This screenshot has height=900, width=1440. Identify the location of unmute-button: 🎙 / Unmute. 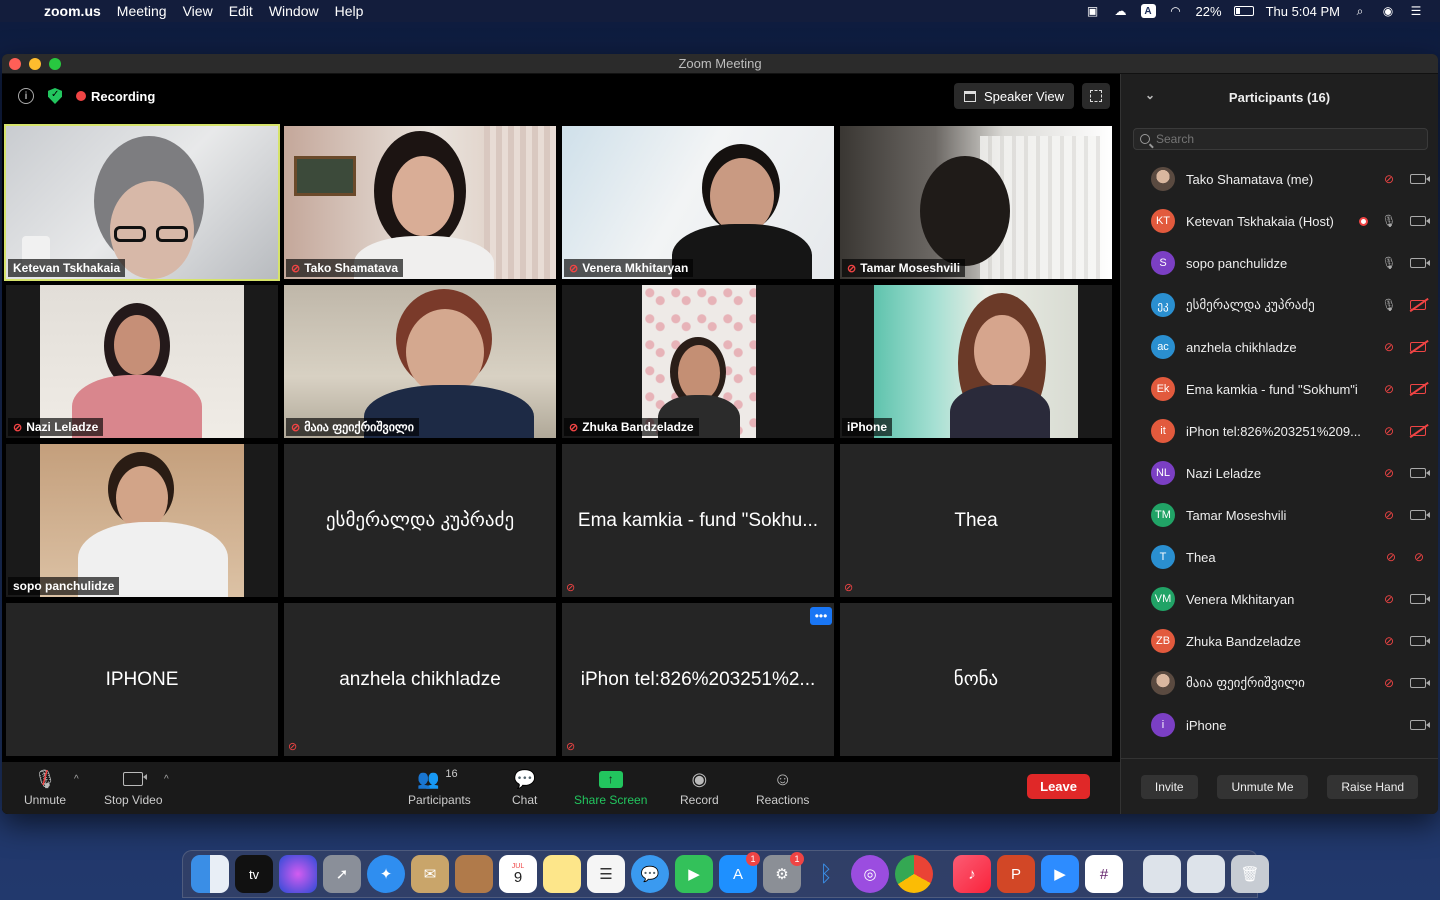
(45, 788).